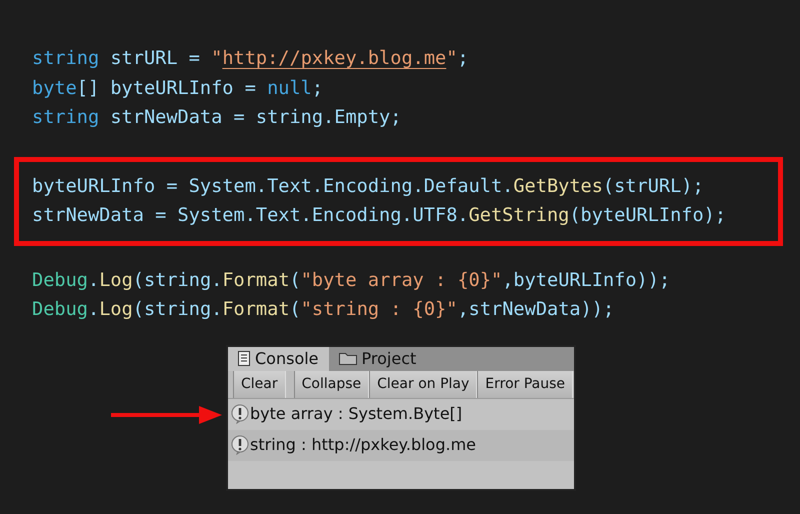 Image resolution: width=800 pixels, height=514 pixels. What do you see at coordinates (244, 358) in the screenshot?
I see `document-icon` at bounding box center [244, 358].